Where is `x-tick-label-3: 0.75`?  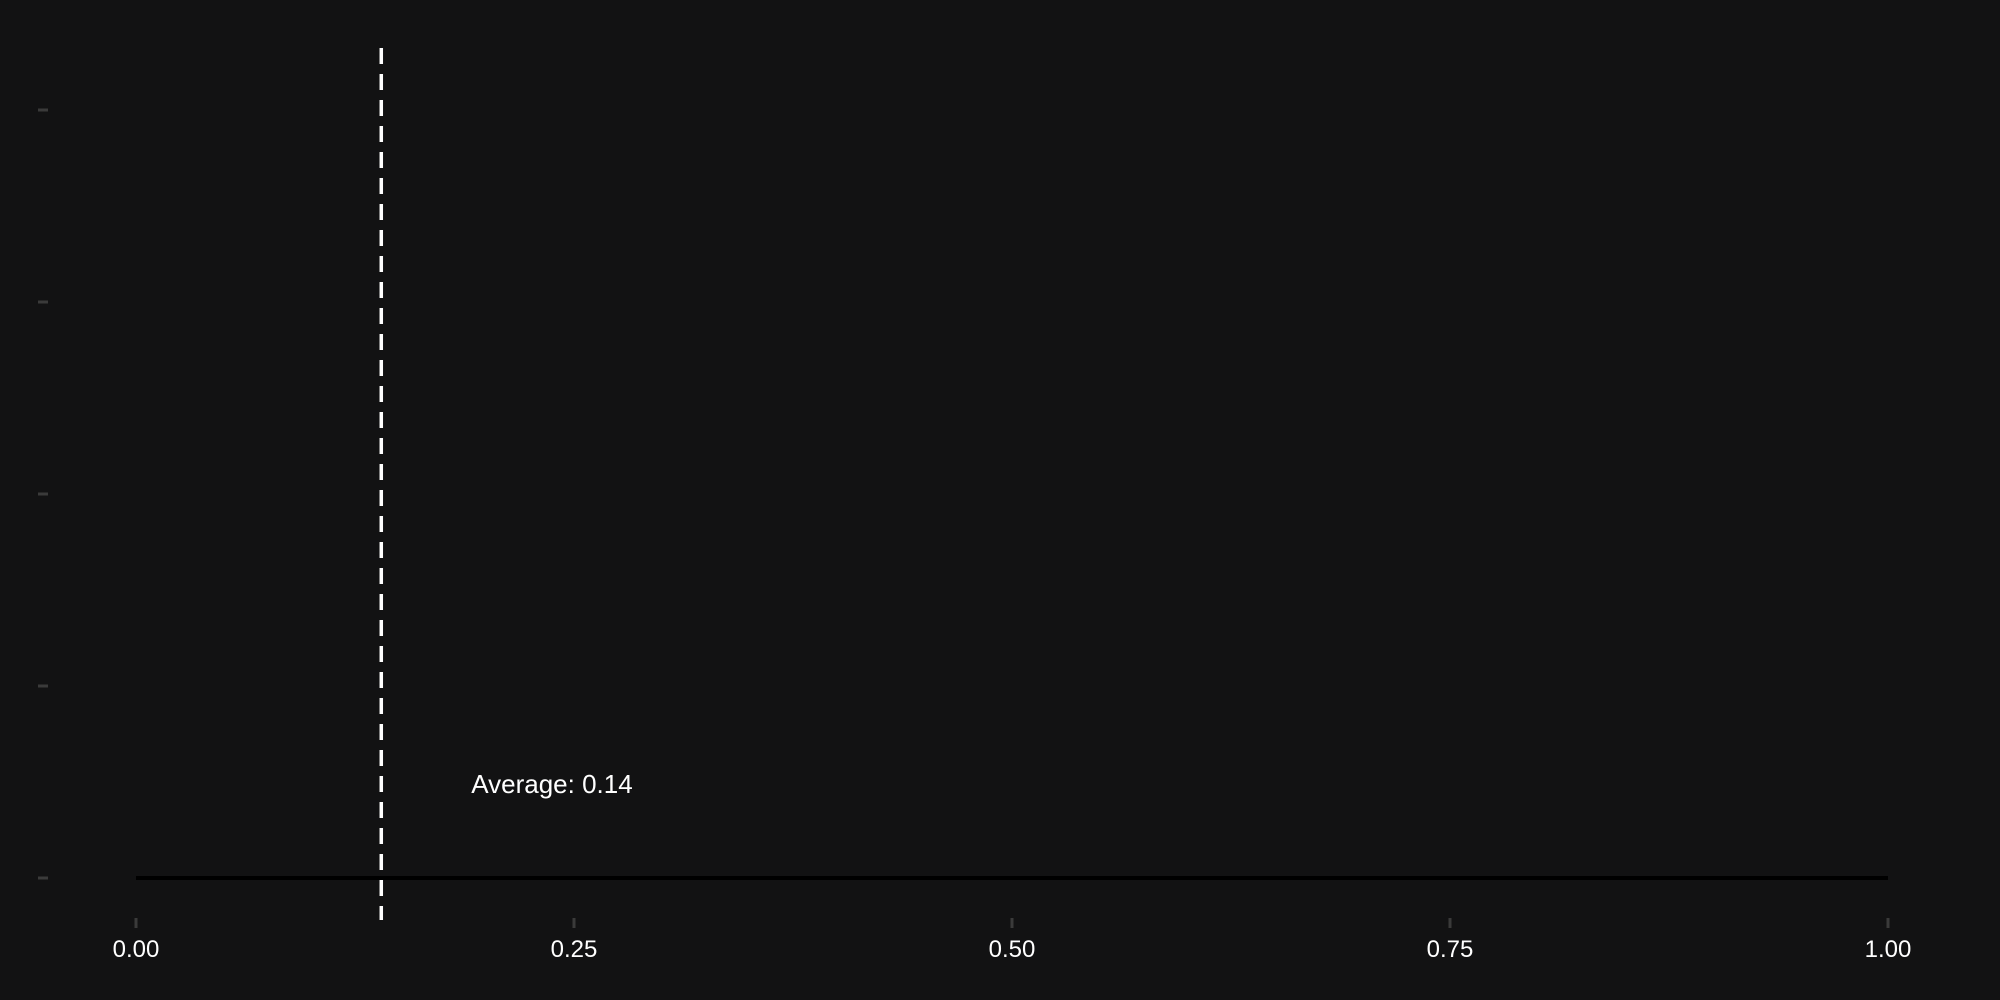
x-tick-label-3: 0.75 is located at coordinates (1450, 949).